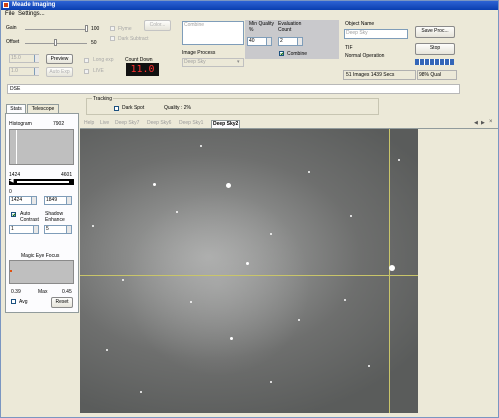 This screenshot has height=418, width=499. What do you see at coordinates (281, 53) in the screenshot?
I see `combine-checkbox` at bounding box center [281, 53].